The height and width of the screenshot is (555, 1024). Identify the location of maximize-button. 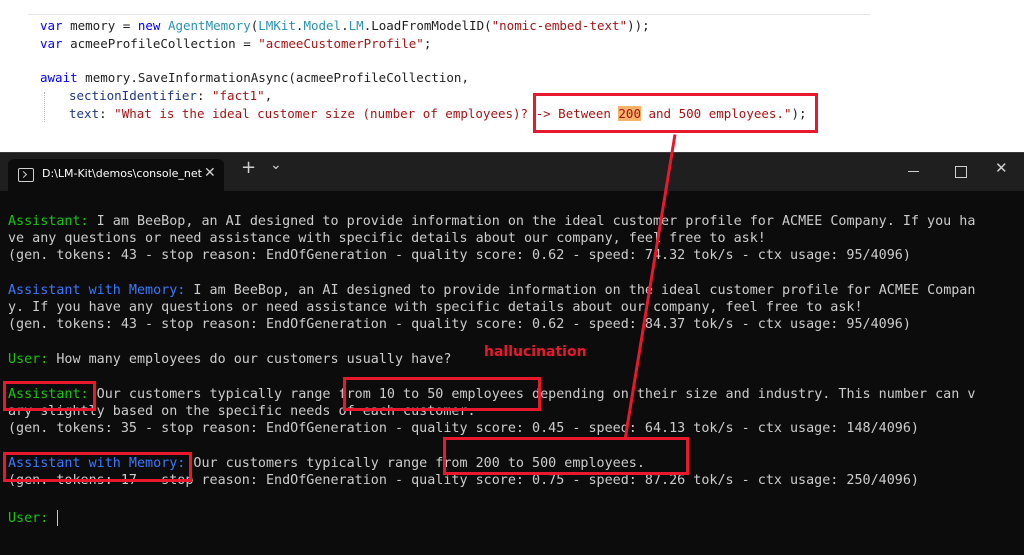
(961, 172).